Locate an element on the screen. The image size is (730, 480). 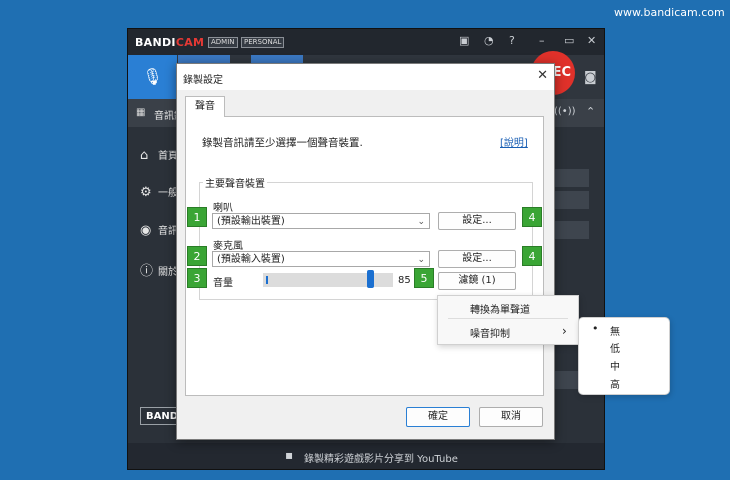
microphone-icon: 🎙 is located at coordinates (152, 76).